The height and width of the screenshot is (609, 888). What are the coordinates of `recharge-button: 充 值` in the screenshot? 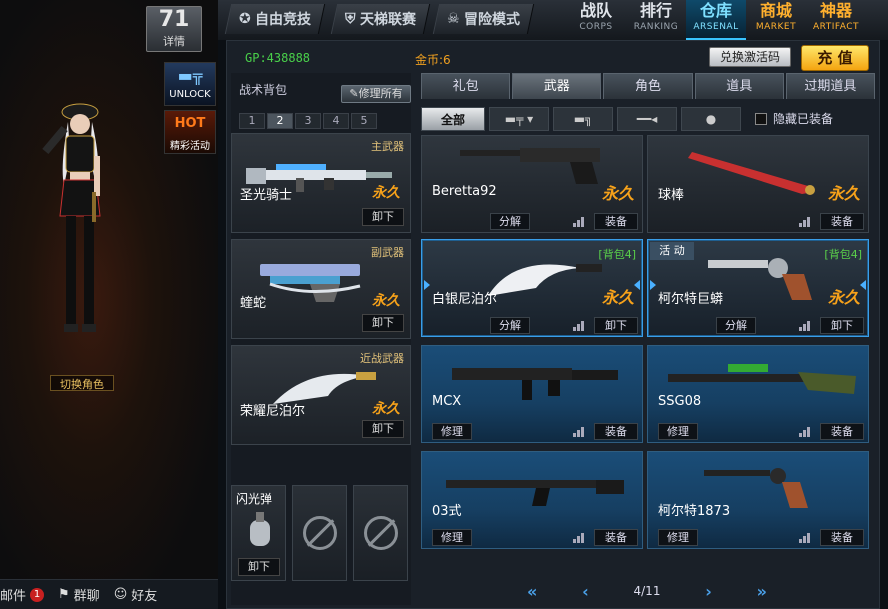 It's located at (835, 58).